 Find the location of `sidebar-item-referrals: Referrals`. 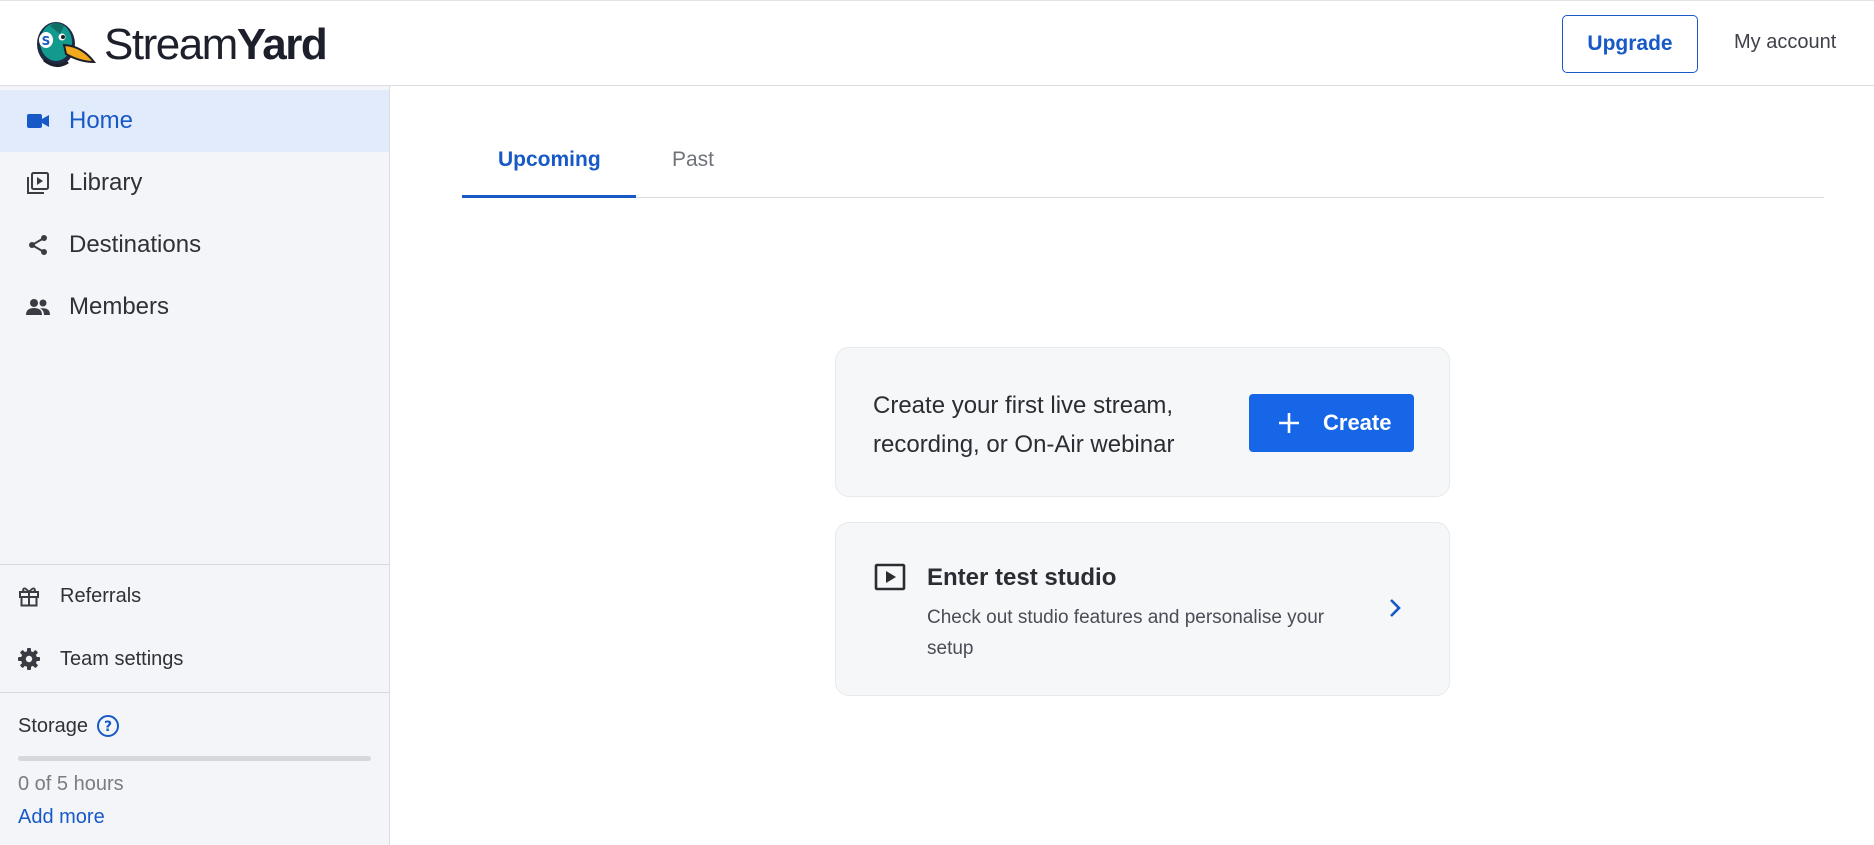

sidebar-item-referrals: Referrals is located at coordinates (194, 596).